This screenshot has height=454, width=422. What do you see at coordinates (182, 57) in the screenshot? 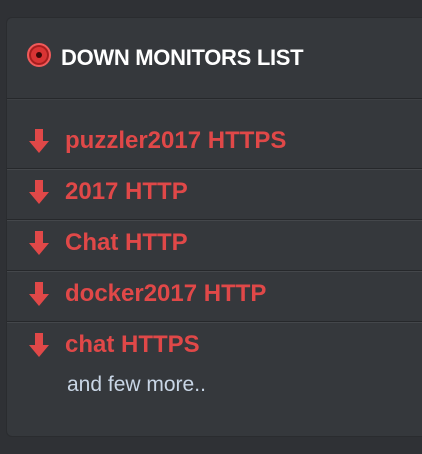
I see `panel-title: DOWN MONITORS LIST` at bounding box center [182, 57].